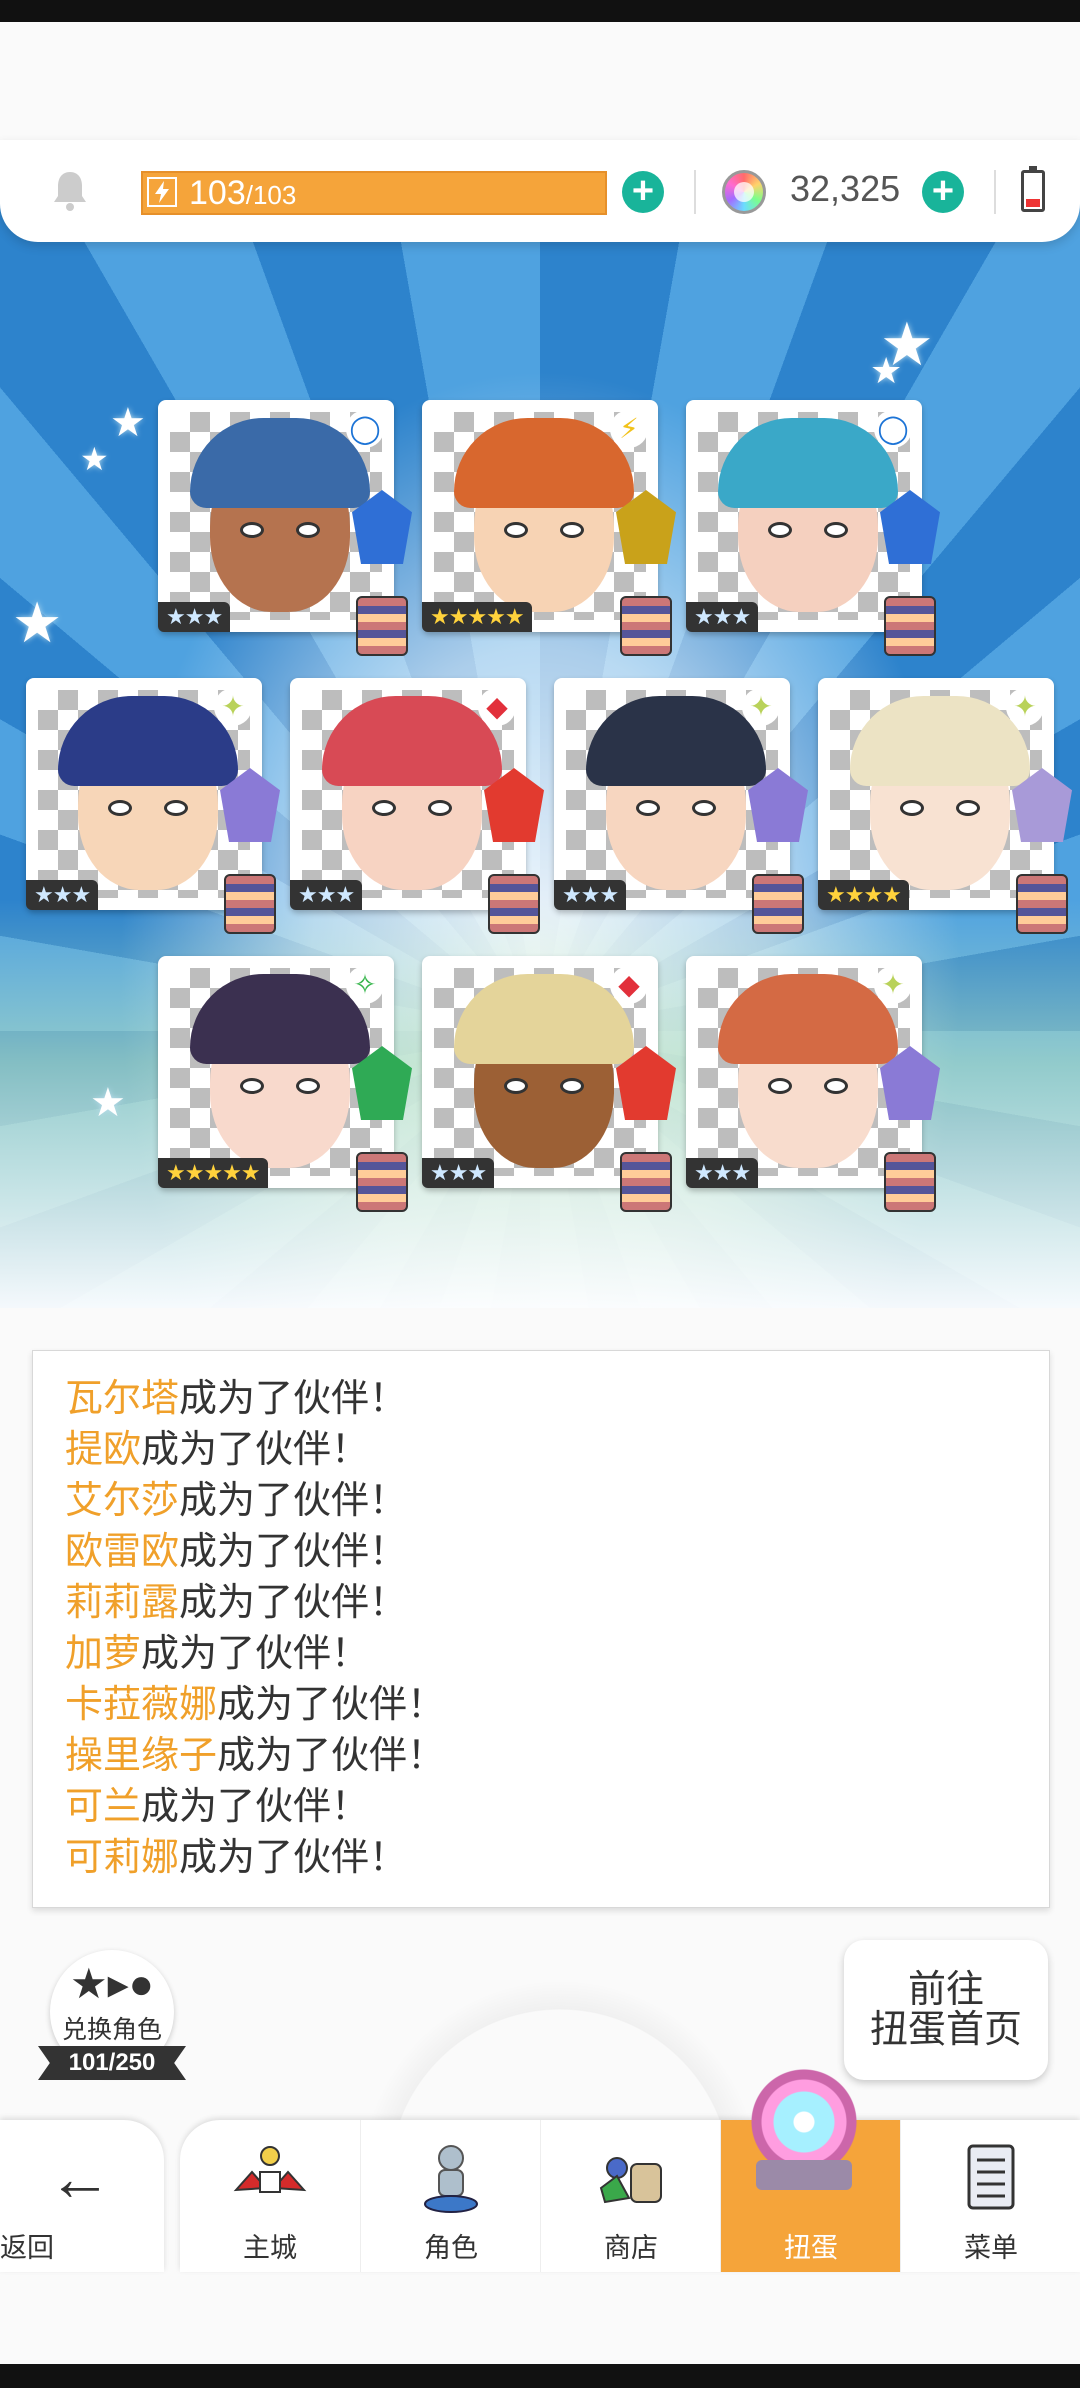 Image resolution: width=1080 pixels, height=2388 pixels. What do you see at coordinates (103, 1450) in the screenshot?
I see `character-name: 提欧` at bounding box center [103, 1450].